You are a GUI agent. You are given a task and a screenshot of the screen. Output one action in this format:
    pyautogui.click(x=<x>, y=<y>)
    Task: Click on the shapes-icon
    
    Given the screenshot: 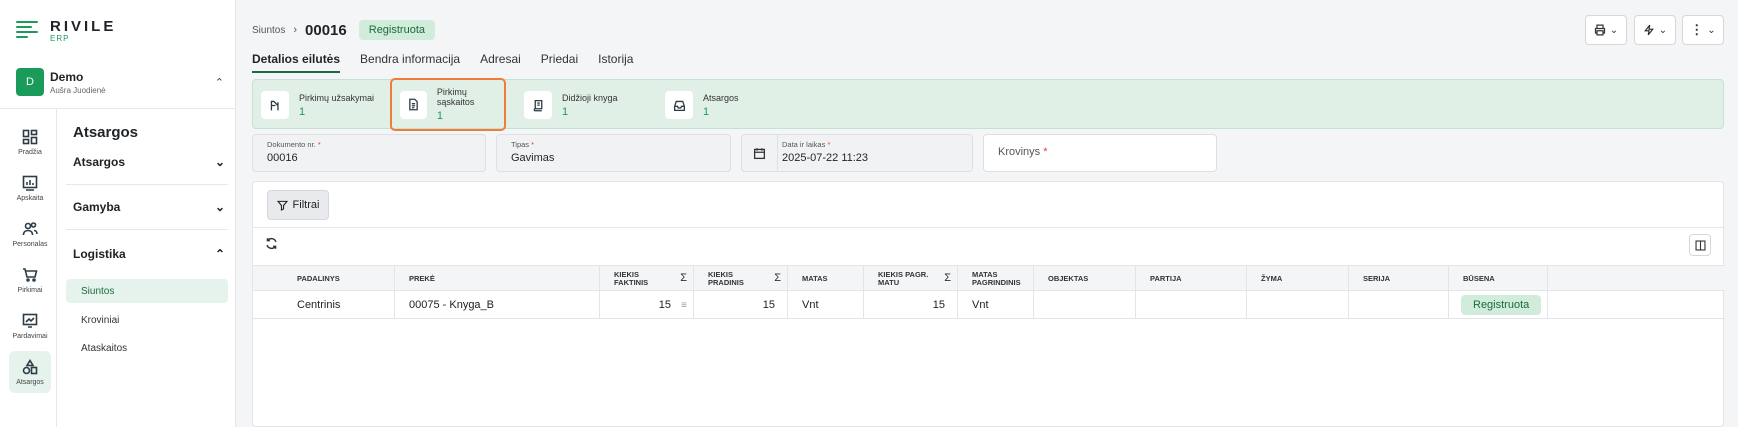 What is the action you would take?
    pyautogui.click(x=30, y=366)
    